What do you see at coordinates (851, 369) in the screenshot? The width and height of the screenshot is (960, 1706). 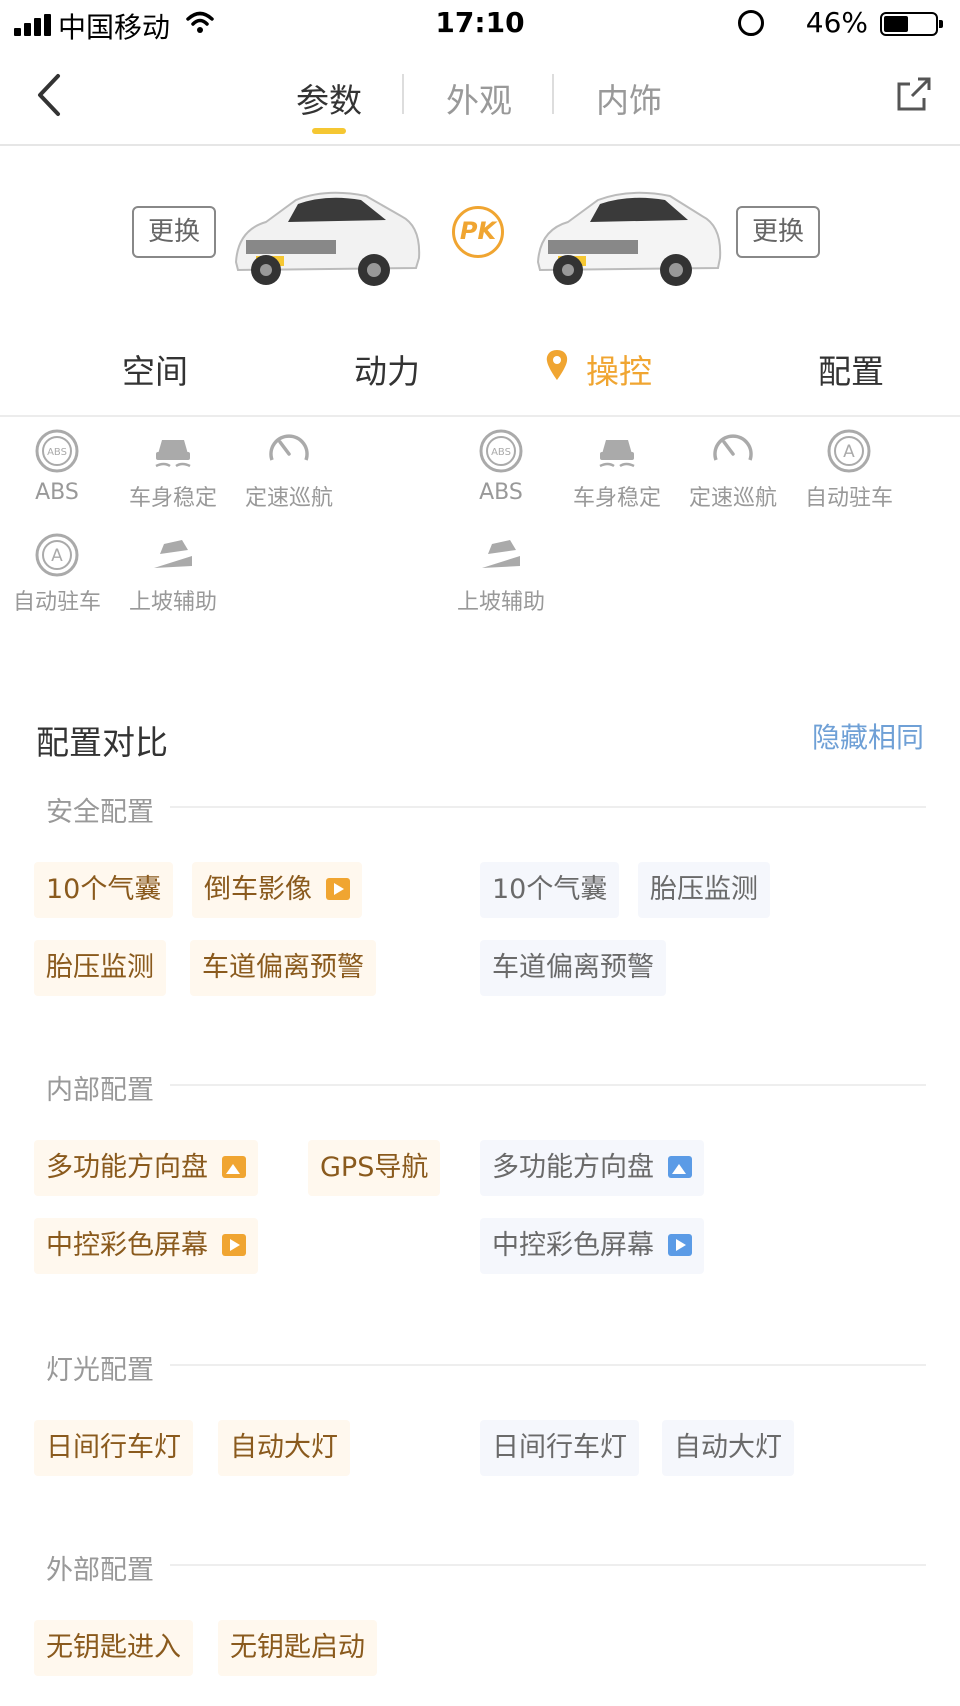 I see `category-config: 配置` at bounding box center [851, 369].